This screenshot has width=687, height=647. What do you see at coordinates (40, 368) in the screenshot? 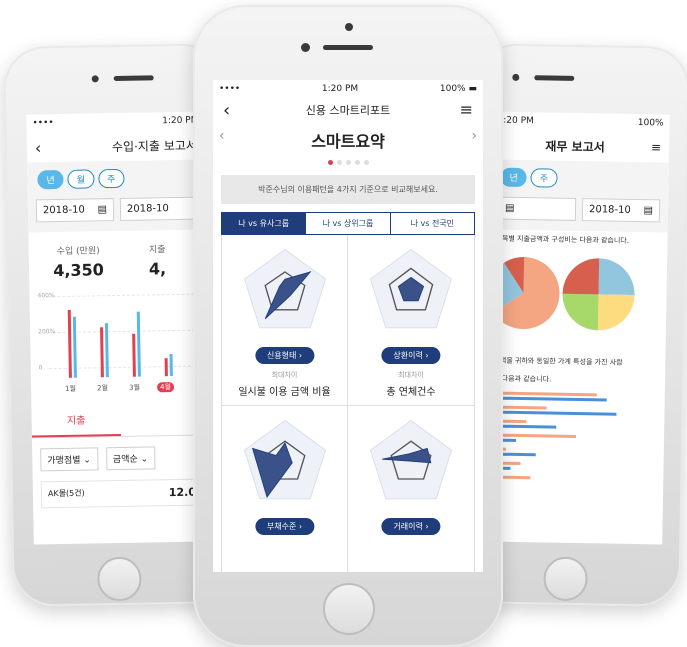
I see `y-tick: 0` at bounding box center [40, 368].